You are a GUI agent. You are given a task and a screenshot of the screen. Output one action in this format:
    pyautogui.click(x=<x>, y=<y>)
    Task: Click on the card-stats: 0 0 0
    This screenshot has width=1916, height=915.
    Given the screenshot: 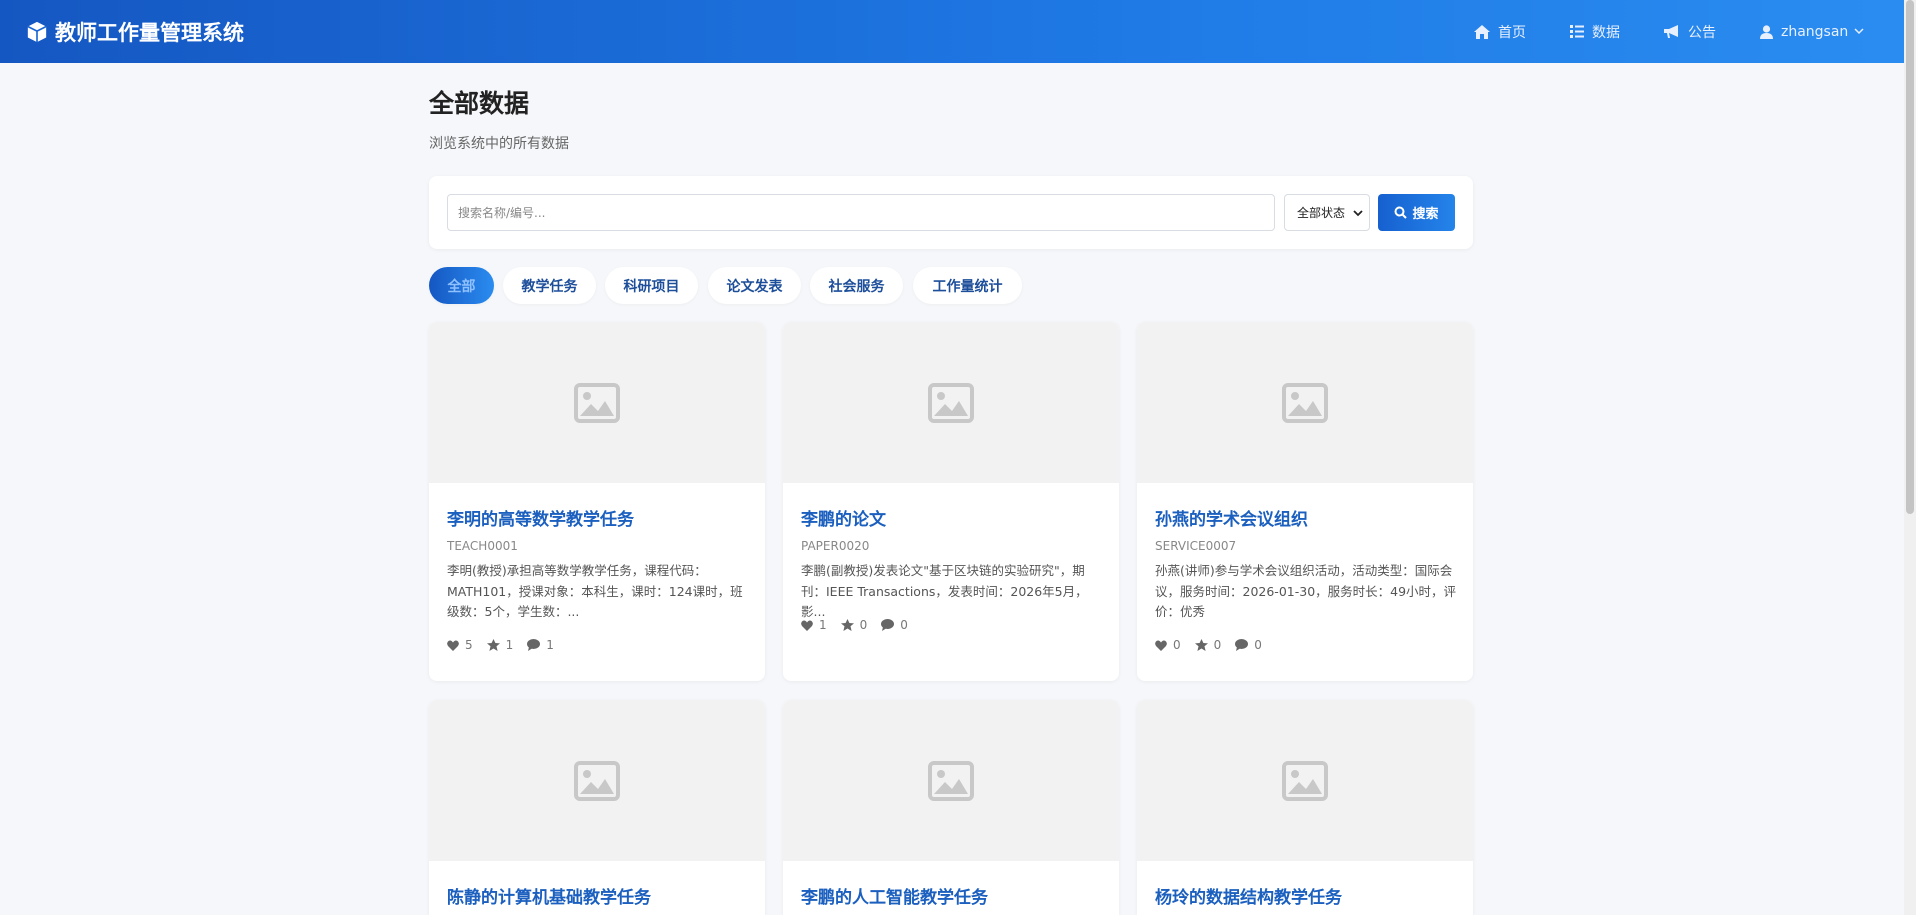 What is the action you would take?
    pyautogui.click(x=1215, y=645)
    